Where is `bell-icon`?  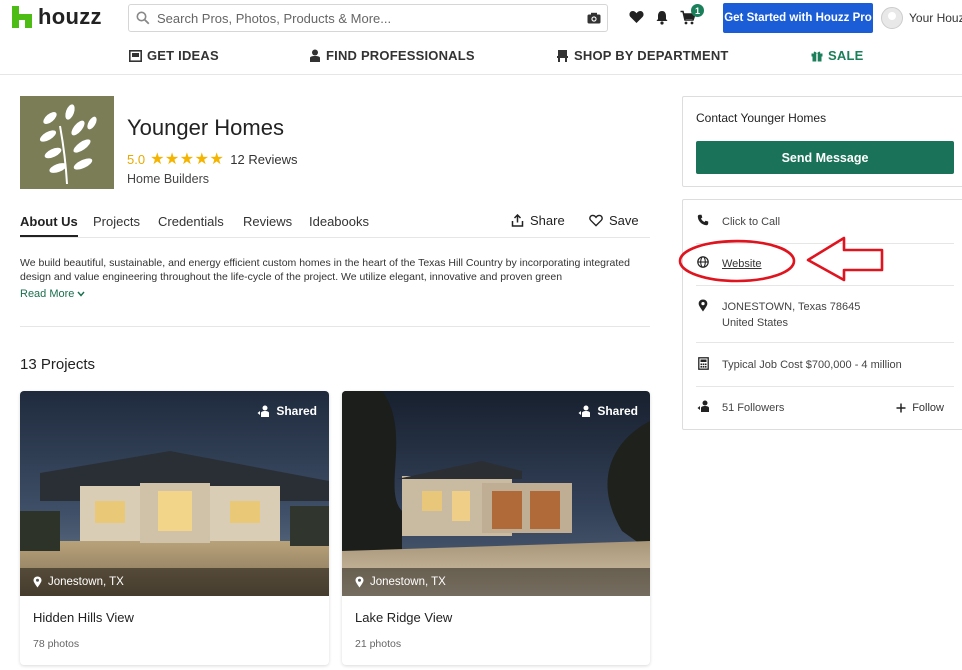 bell-icon is located at coordinates (662, 17).